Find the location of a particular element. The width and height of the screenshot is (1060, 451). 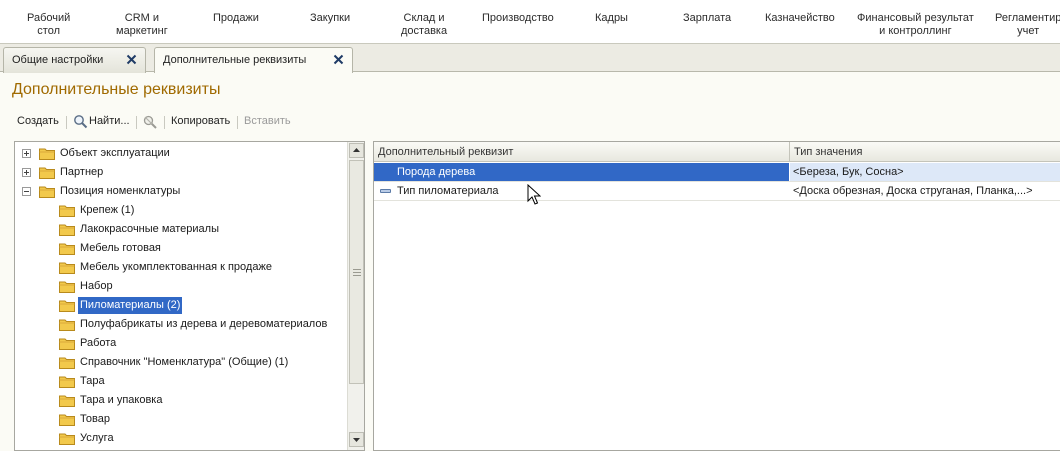

tree-item: Справочник "Номенклатура" (Общие) (1) is located at coordinates (181, 362).